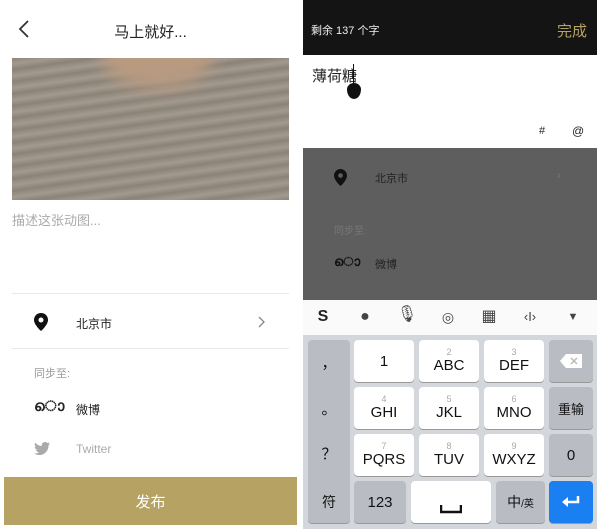  What do you see at coordinates (571, 408) in the screenshot?
I see `reenter-key: 重输` at bounding box center [571, 408].